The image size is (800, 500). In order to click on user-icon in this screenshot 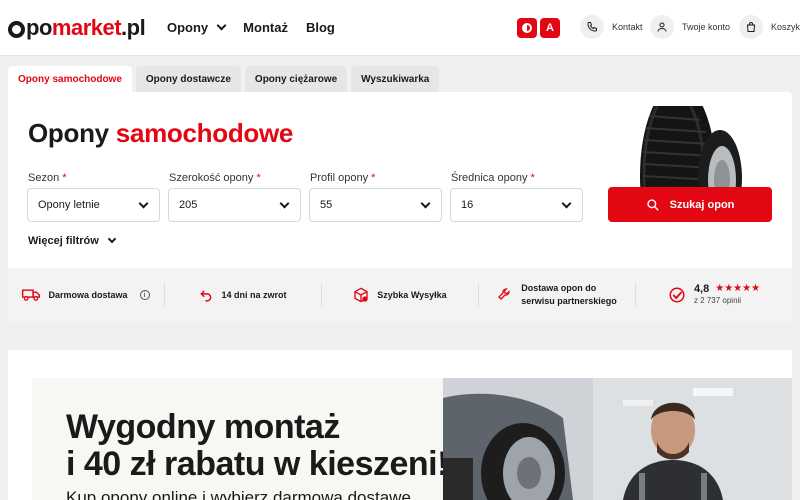, I will do `click(662, 27)`.